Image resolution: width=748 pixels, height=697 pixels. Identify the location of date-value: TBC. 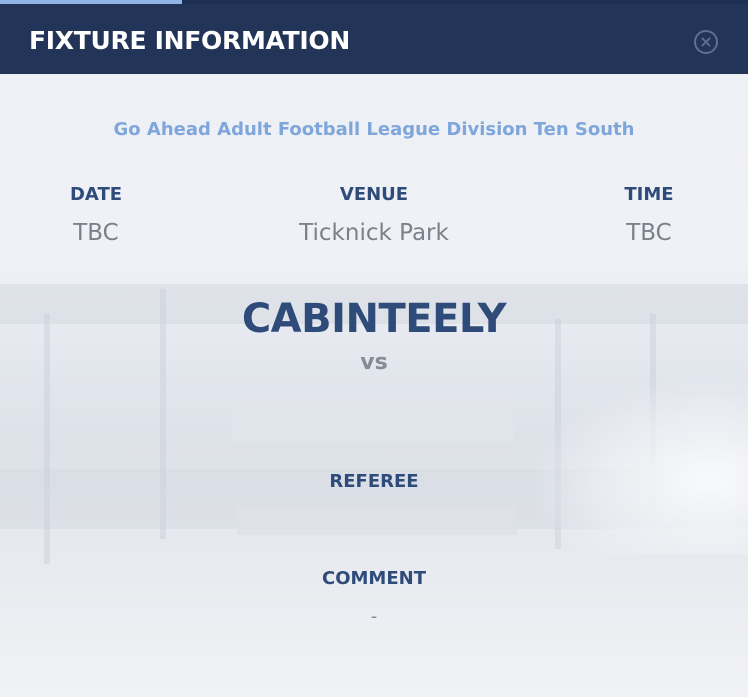
(96, 233).